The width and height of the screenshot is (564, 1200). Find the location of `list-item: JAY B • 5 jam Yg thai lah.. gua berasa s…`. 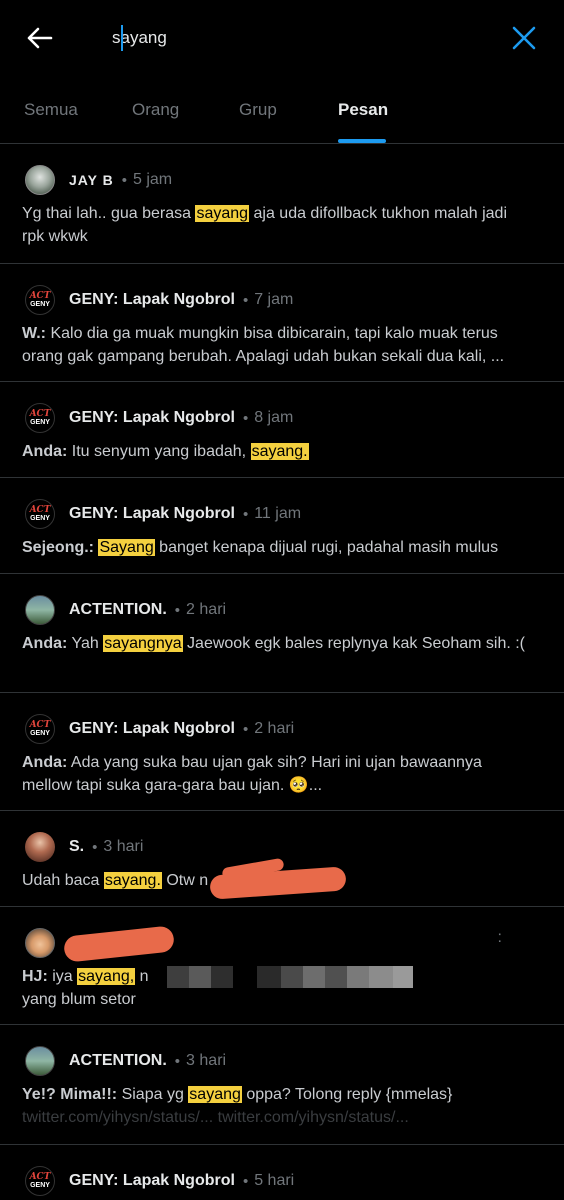

list-item: JAY B • 5 jam Yg thai lah.. gua berasa s… is located at coordinates (282, 204).